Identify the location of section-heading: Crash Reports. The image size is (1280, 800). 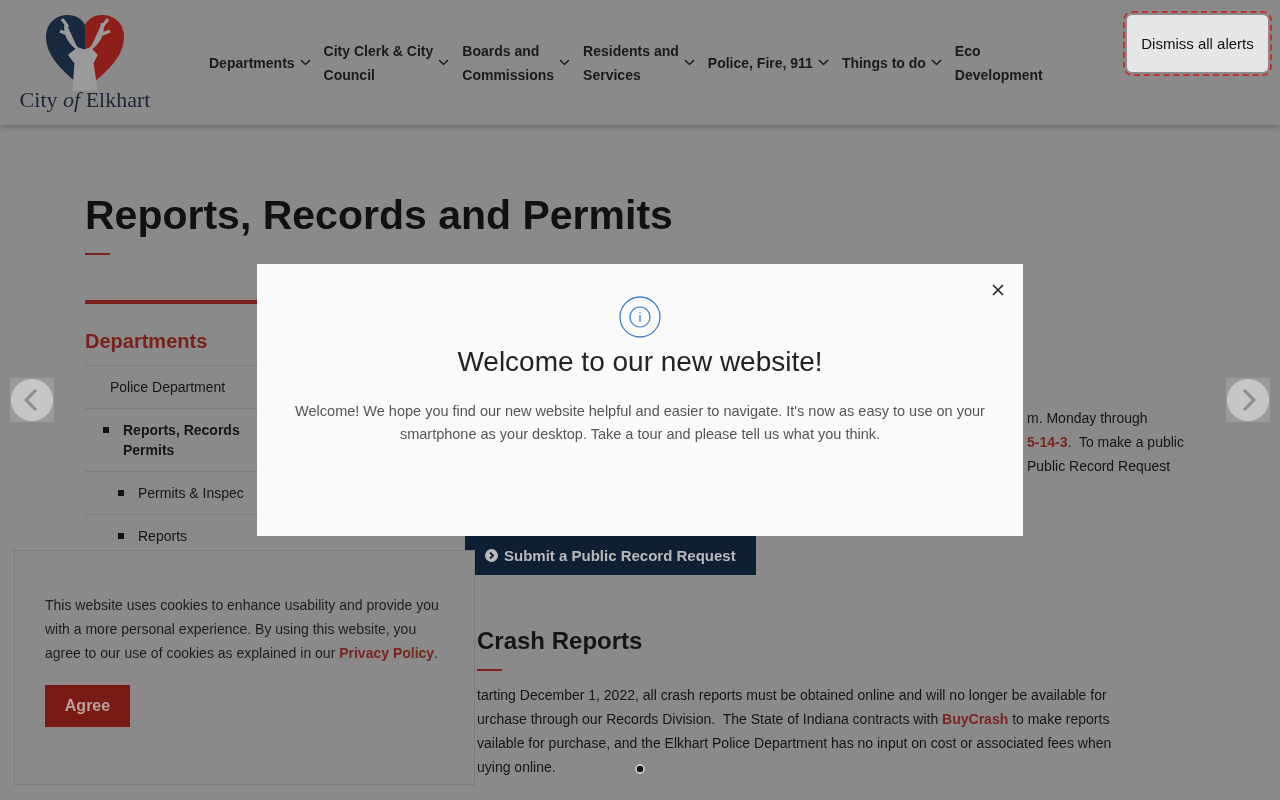
(560, 641).